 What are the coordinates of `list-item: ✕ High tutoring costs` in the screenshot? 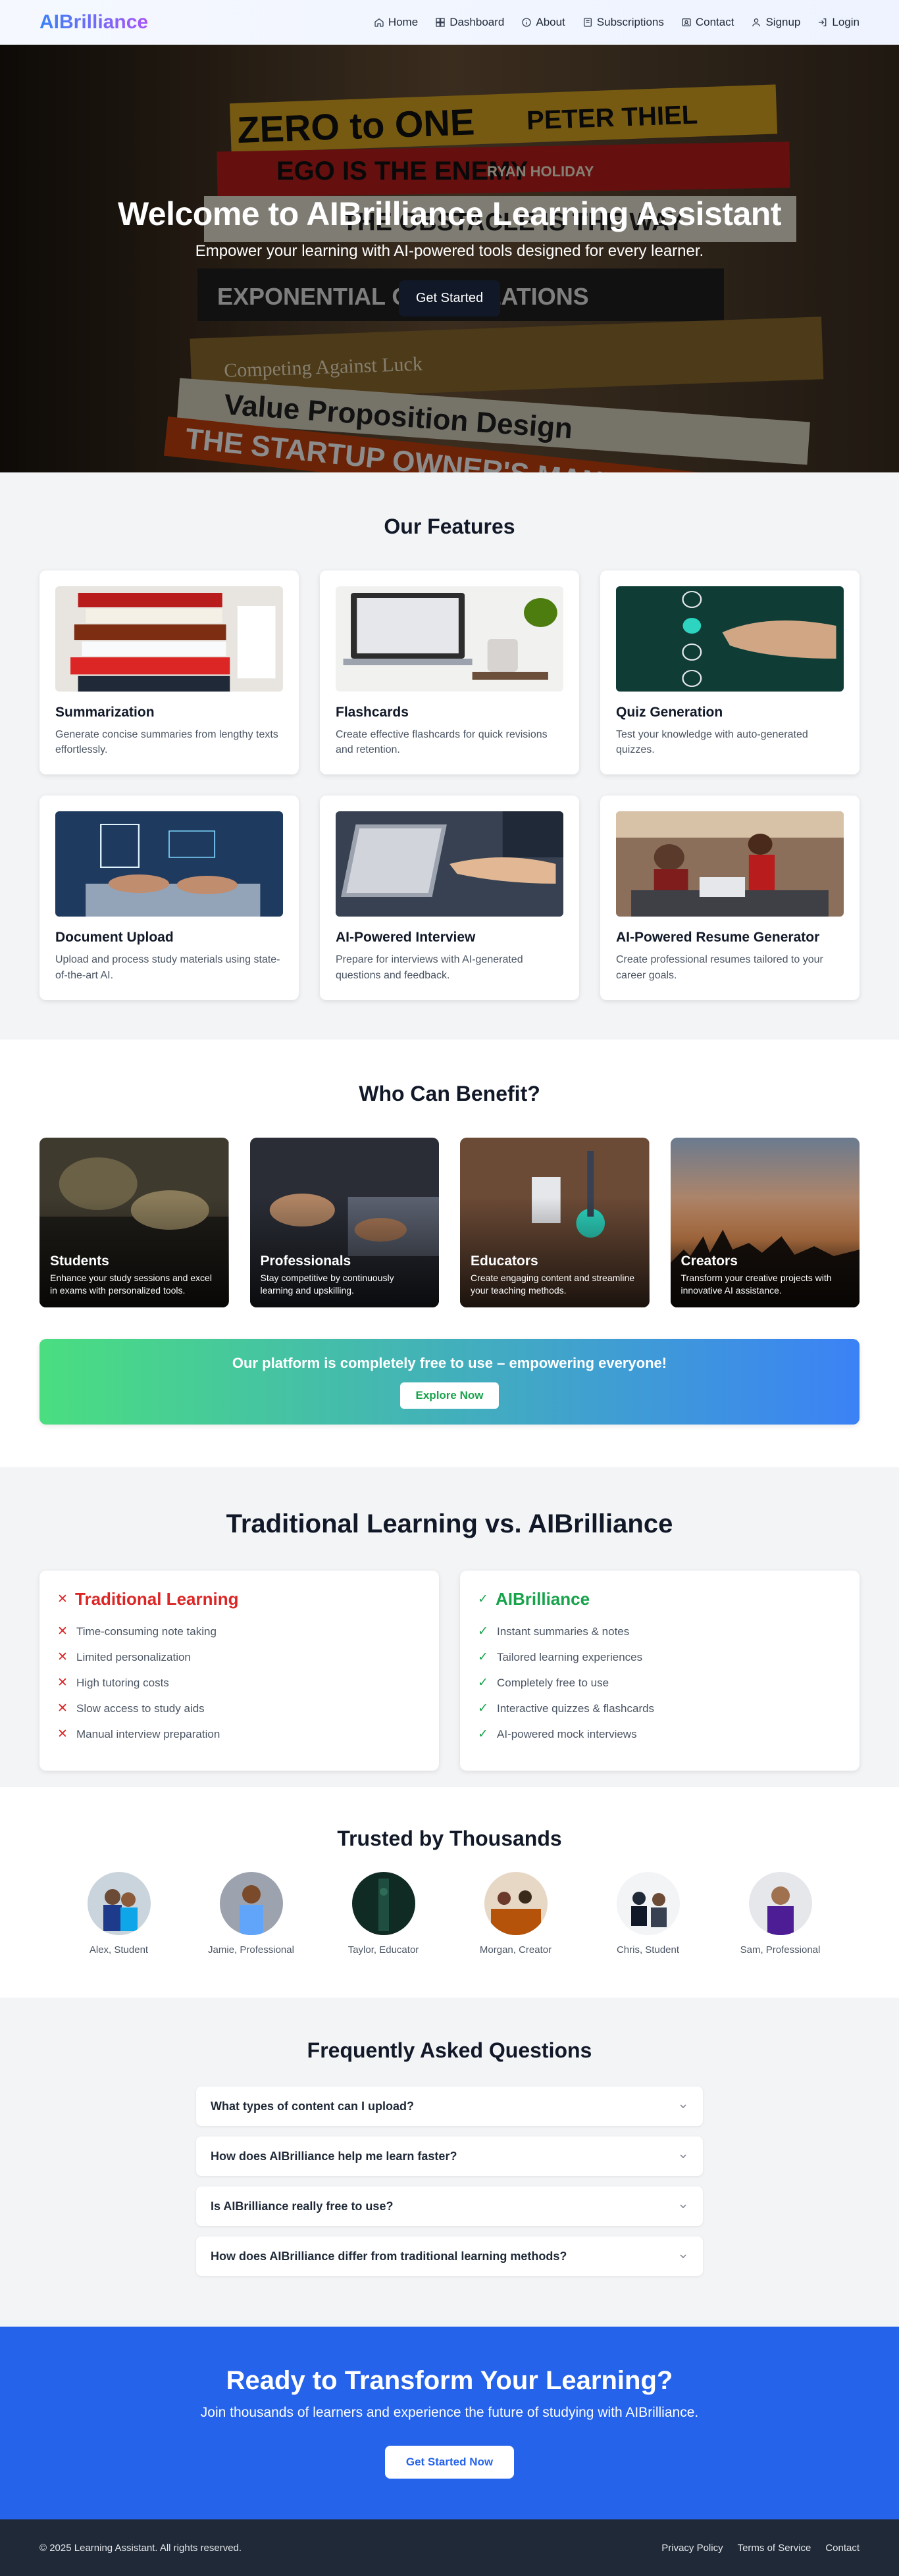 It's located at (113, 1683).